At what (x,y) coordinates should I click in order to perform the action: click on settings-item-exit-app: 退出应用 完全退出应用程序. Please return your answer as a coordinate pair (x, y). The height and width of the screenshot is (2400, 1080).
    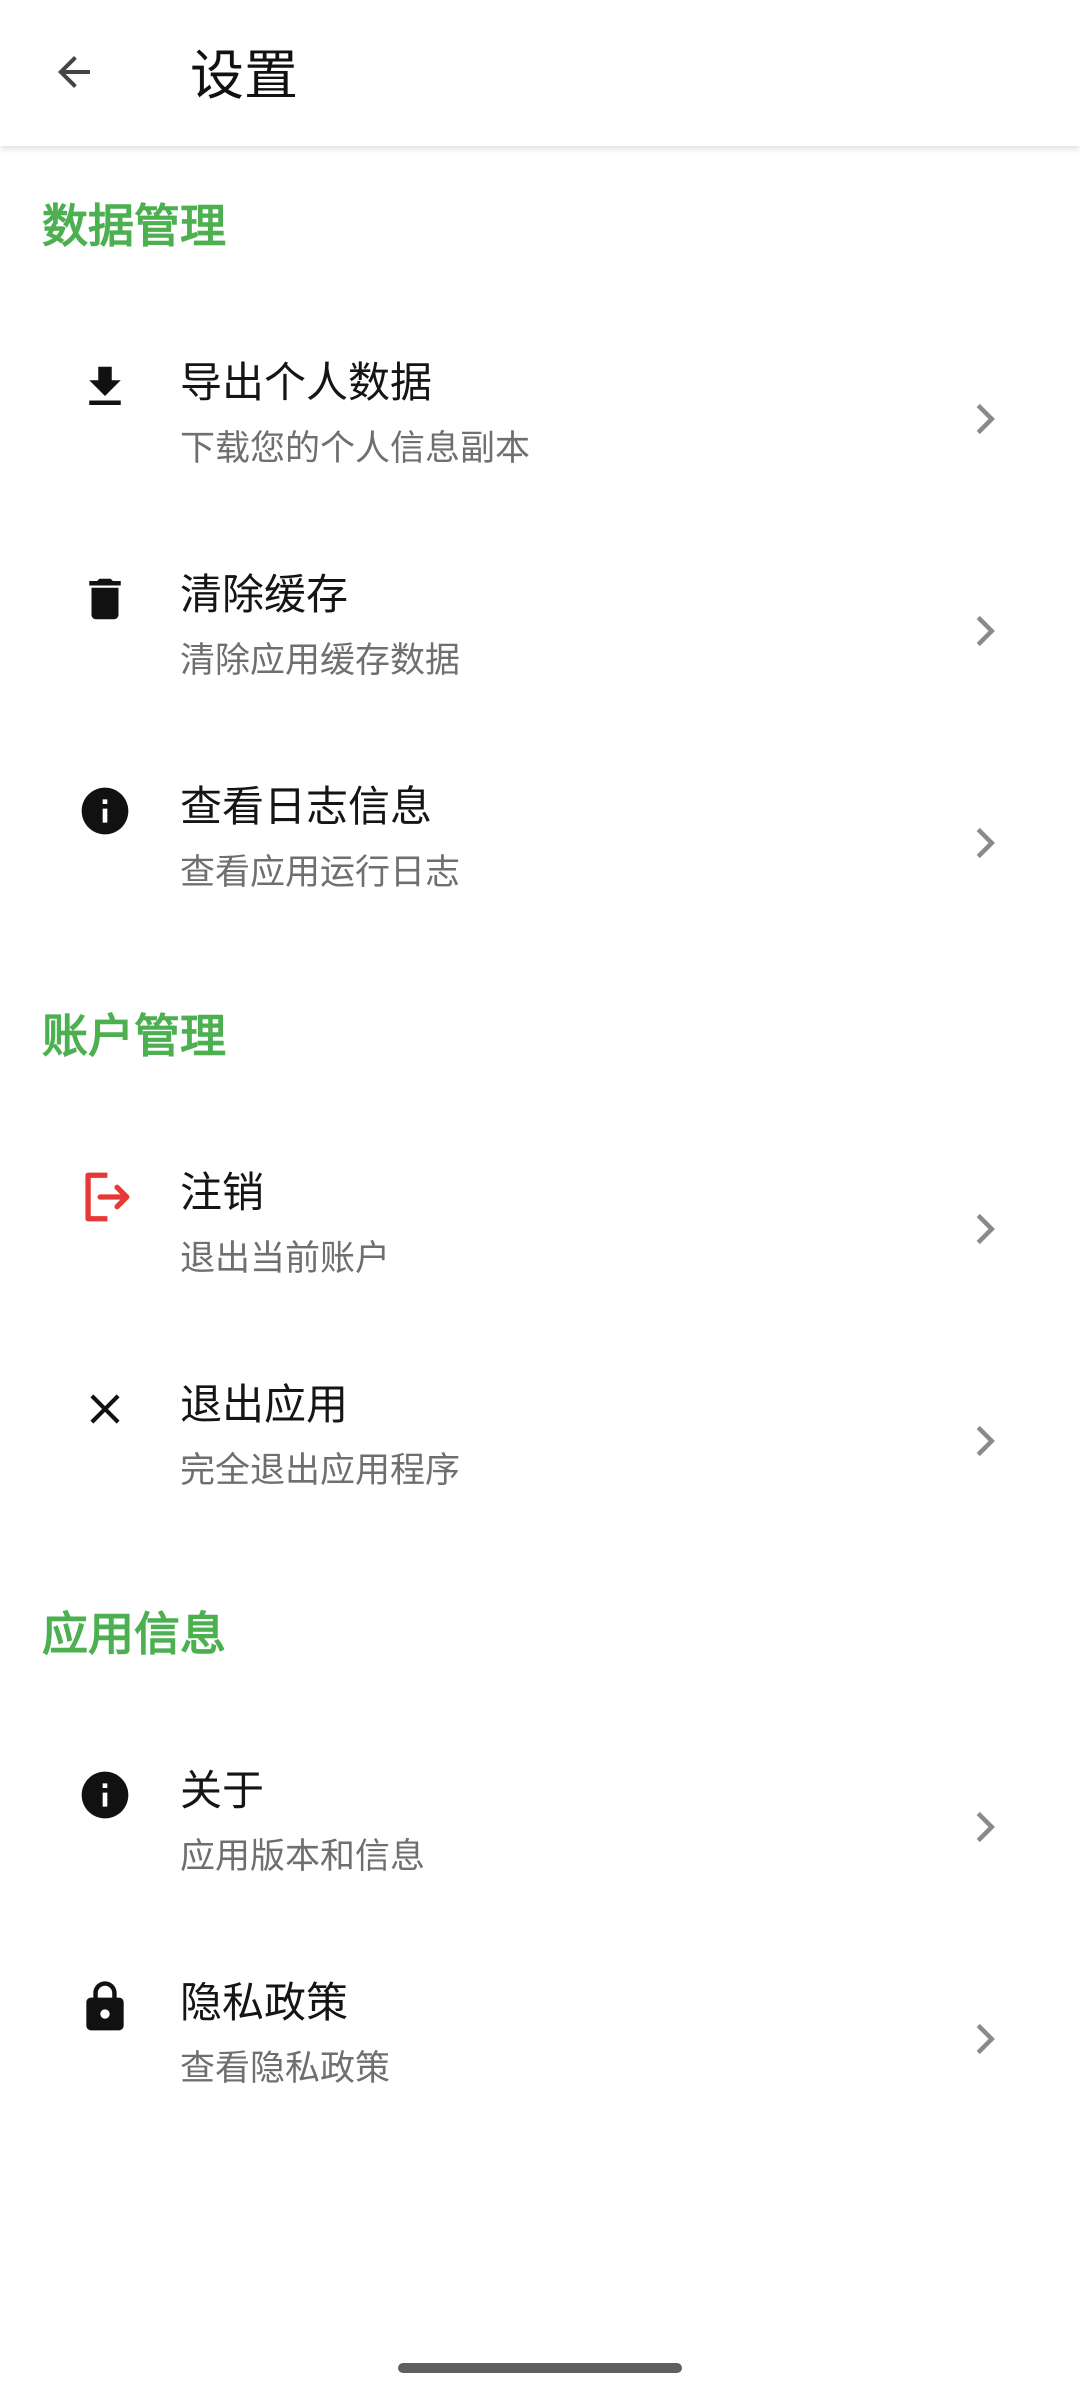
    Looking at the image, I should click on (540, 1452).